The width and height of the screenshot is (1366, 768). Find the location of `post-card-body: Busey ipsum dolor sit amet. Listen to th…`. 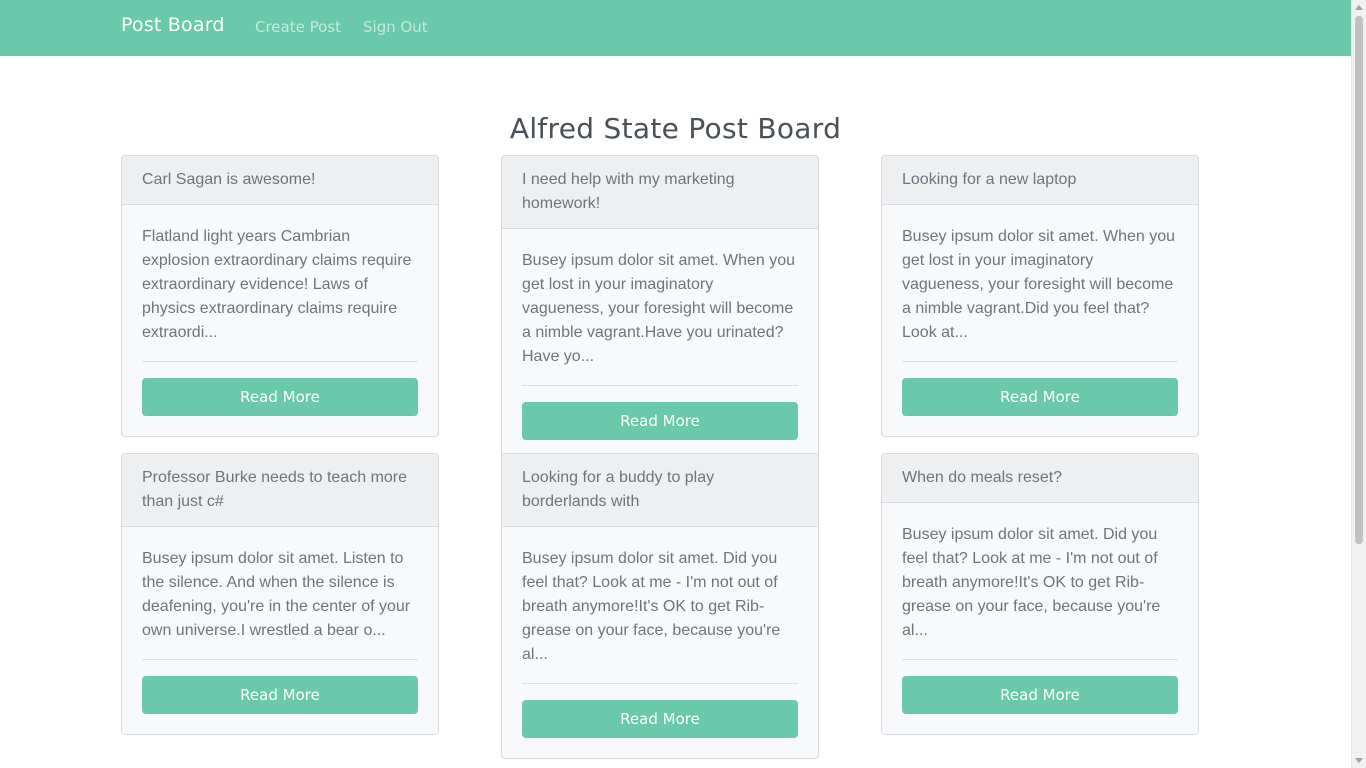

post-card-body: Busey ipsum dolor sit amet. Listen to th… is located at coordinates (280, 630).